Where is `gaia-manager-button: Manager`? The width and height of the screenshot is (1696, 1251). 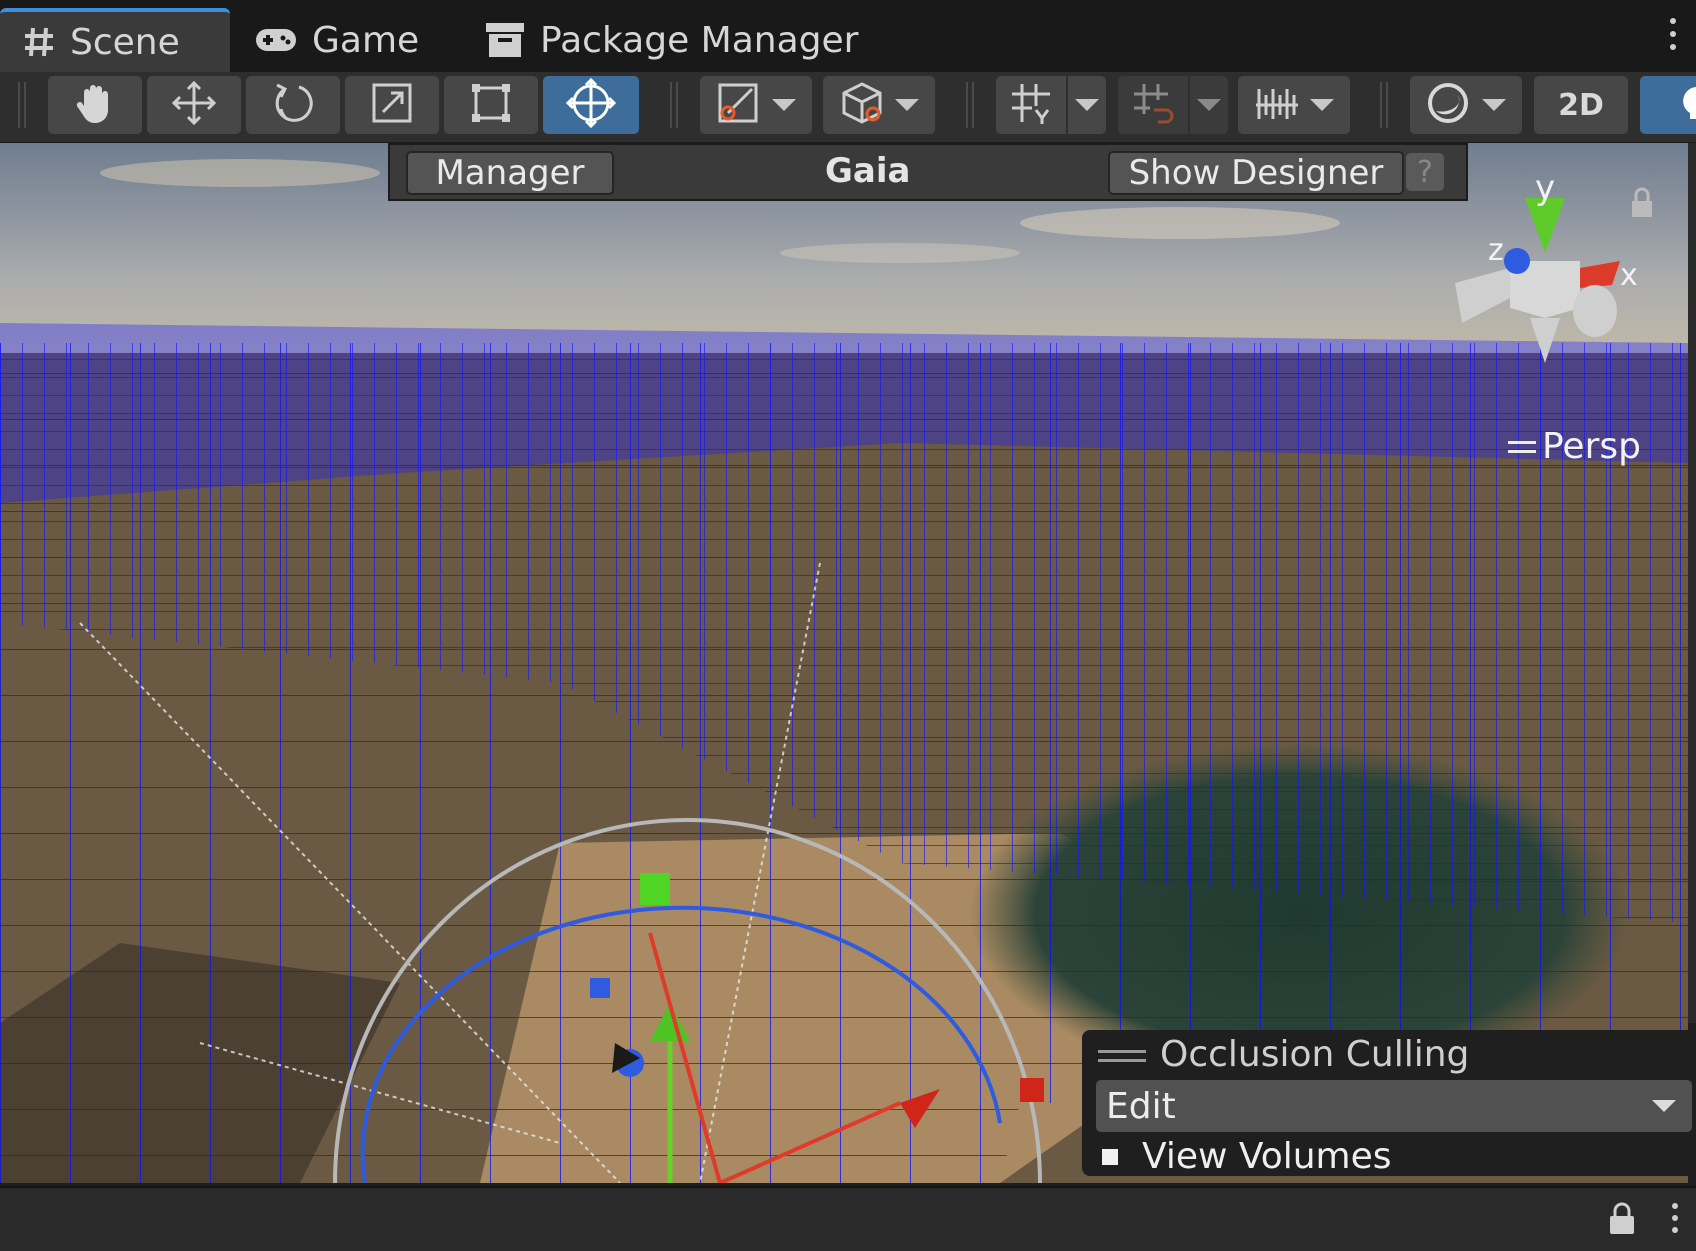 gaia-manager-button: Manager is located at coordinates (510, 173).